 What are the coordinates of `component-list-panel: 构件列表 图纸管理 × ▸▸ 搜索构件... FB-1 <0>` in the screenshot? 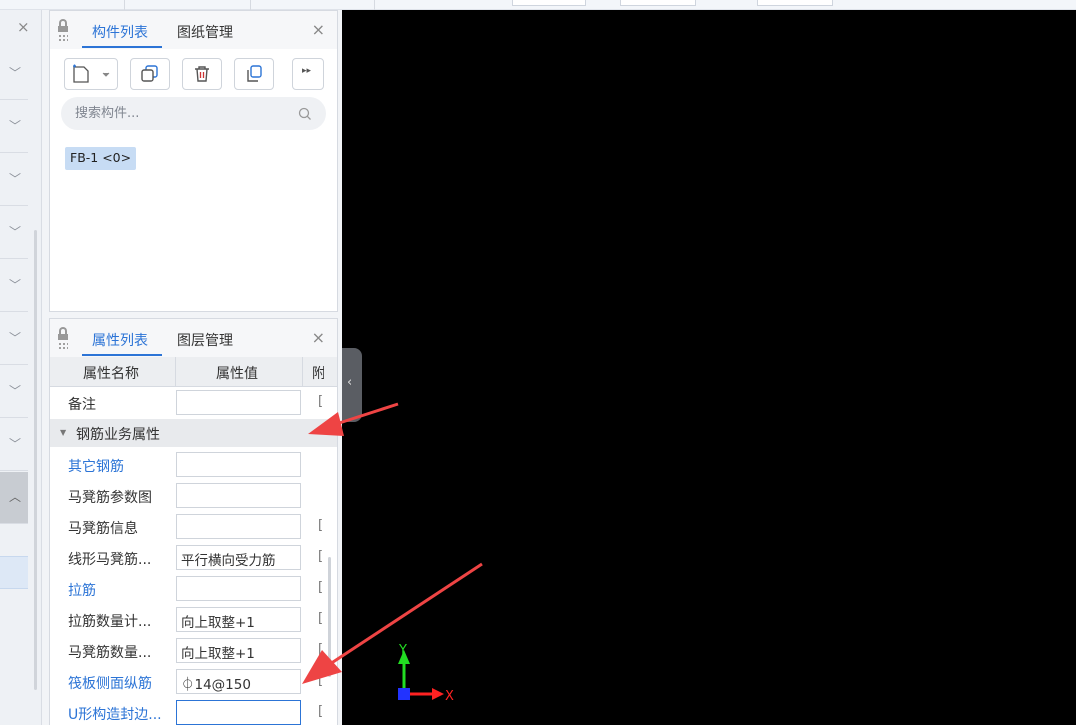 It's located at (193, 161).